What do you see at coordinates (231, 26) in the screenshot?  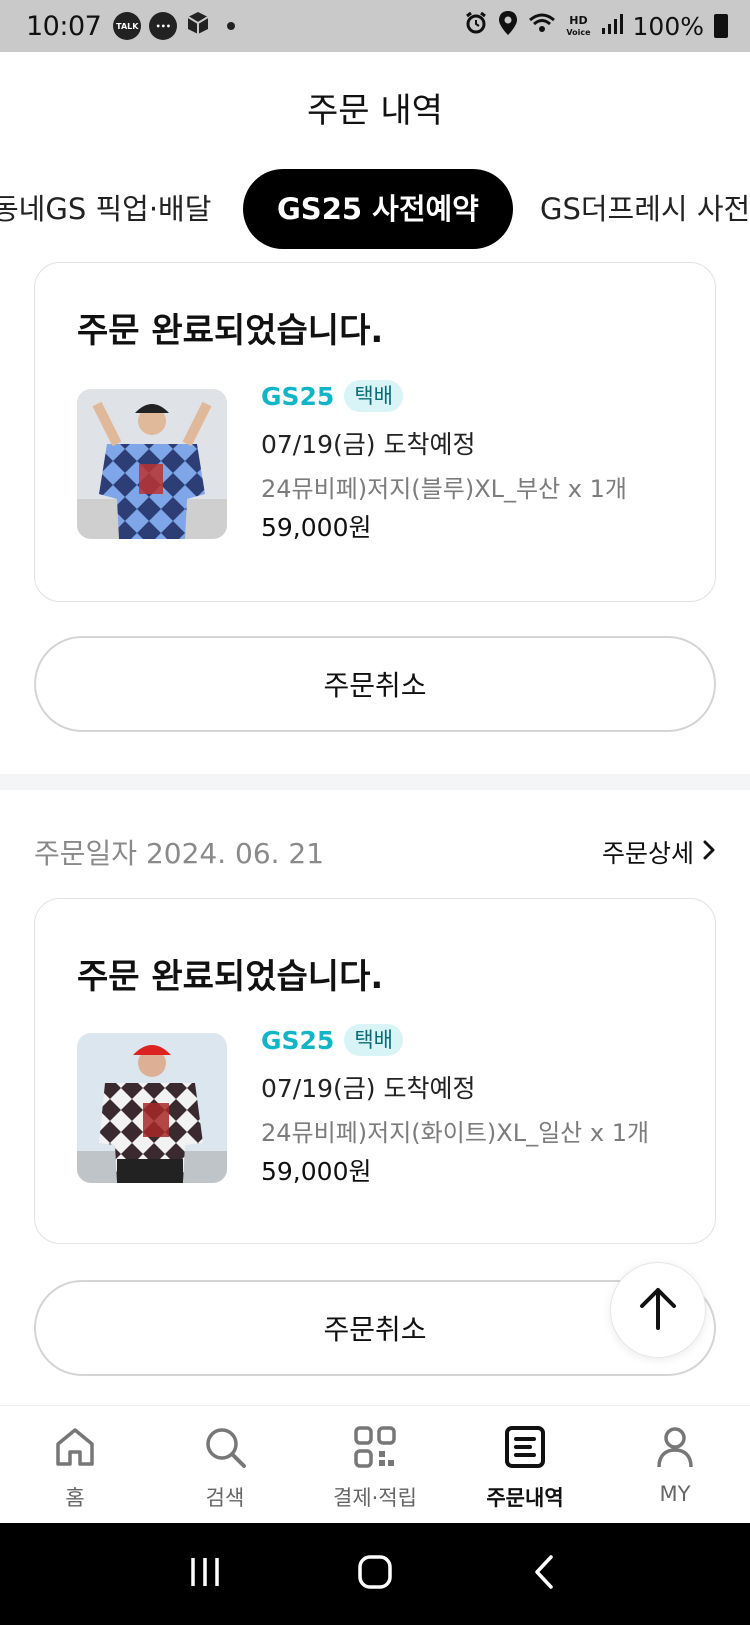 I see `more-notifications-dot-icon` at bounding box center [231, 26].